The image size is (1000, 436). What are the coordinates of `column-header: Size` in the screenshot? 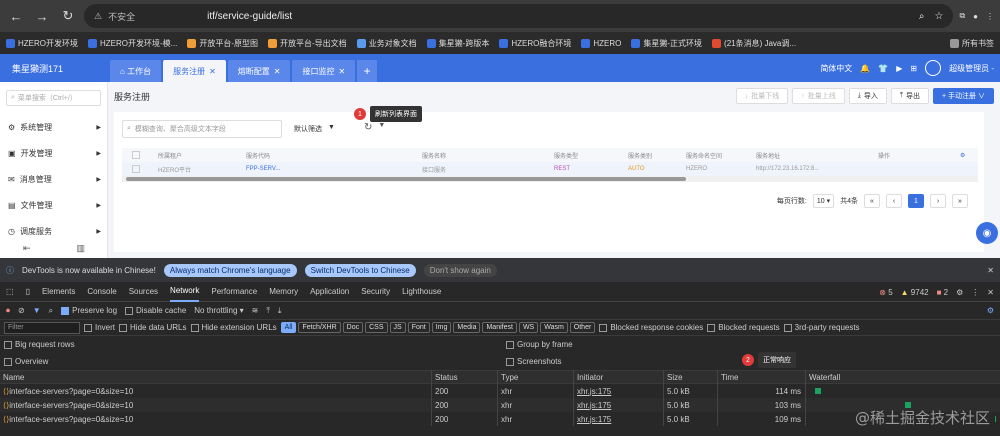 It's located at (691, 377).